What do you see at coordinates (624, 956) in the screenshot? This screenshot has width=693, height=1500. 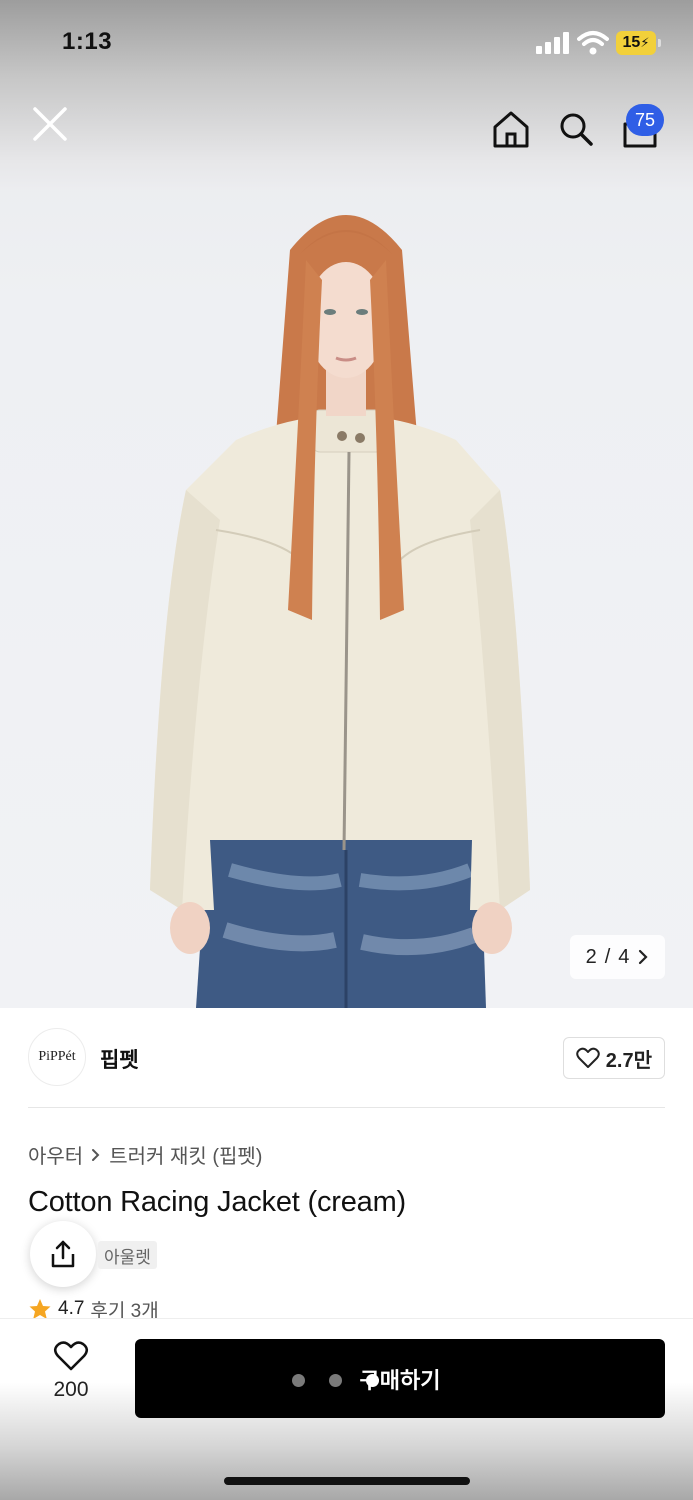 I see `gallery-total: 4` at bounding box center [624, 956].